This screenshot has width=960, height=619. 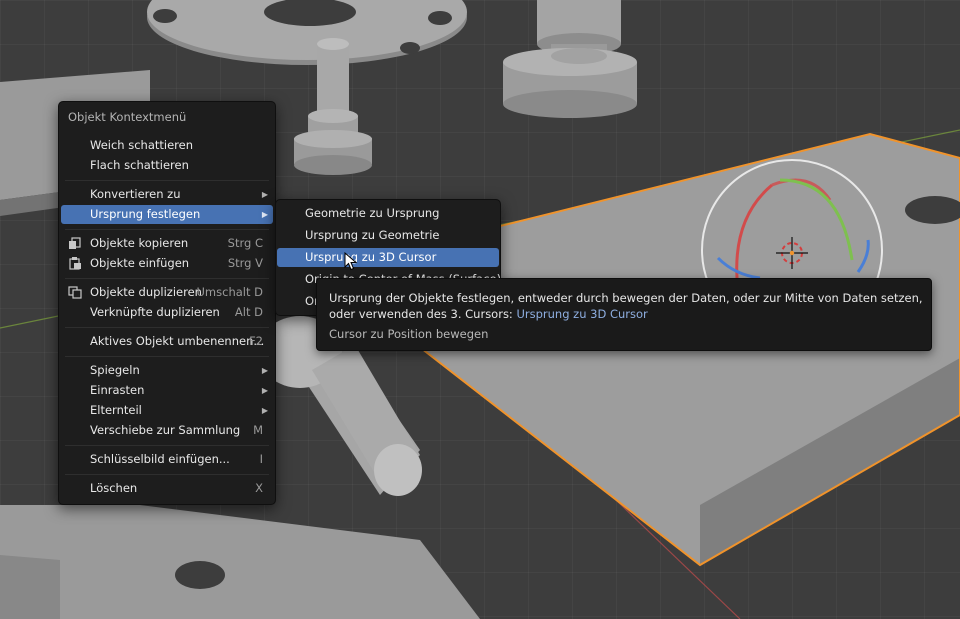 I want to click on menu-item-rename-active: Aktives Objekt umbenennen... F2, so click(x=167, y=341).